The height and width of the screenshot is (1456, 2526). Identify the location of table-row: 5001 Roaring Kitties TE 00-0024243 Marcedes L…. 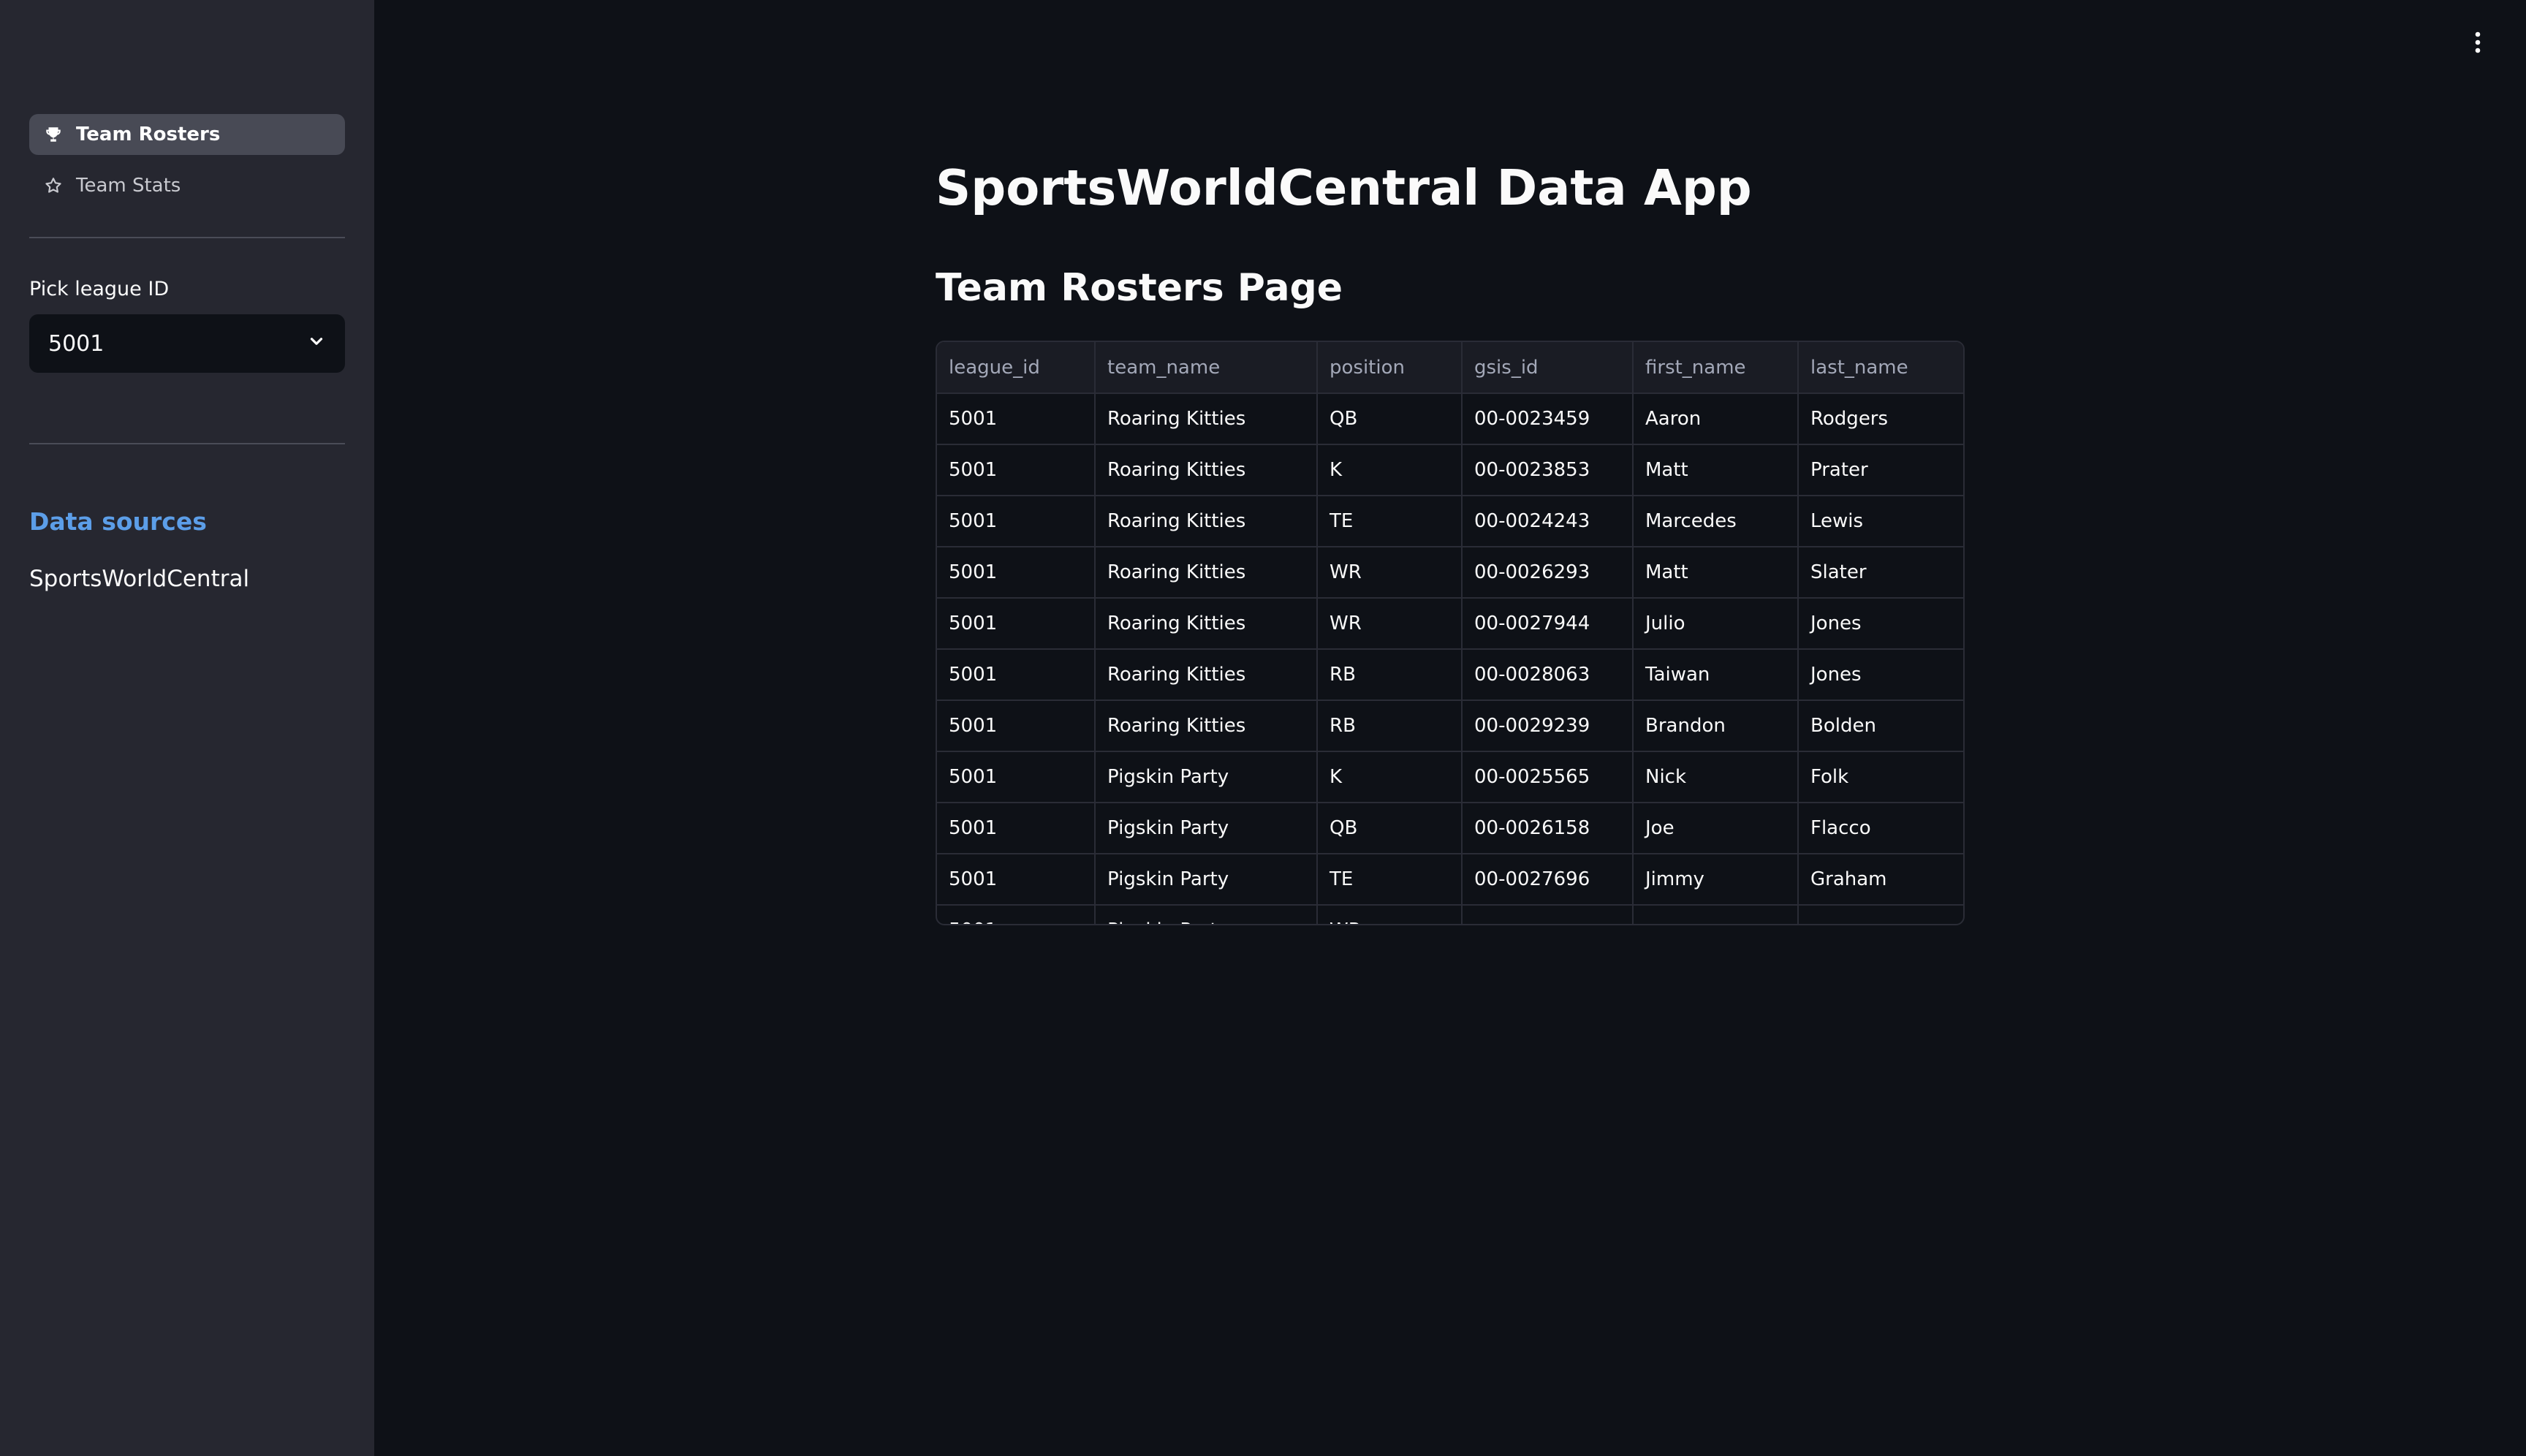
(1450, 521).